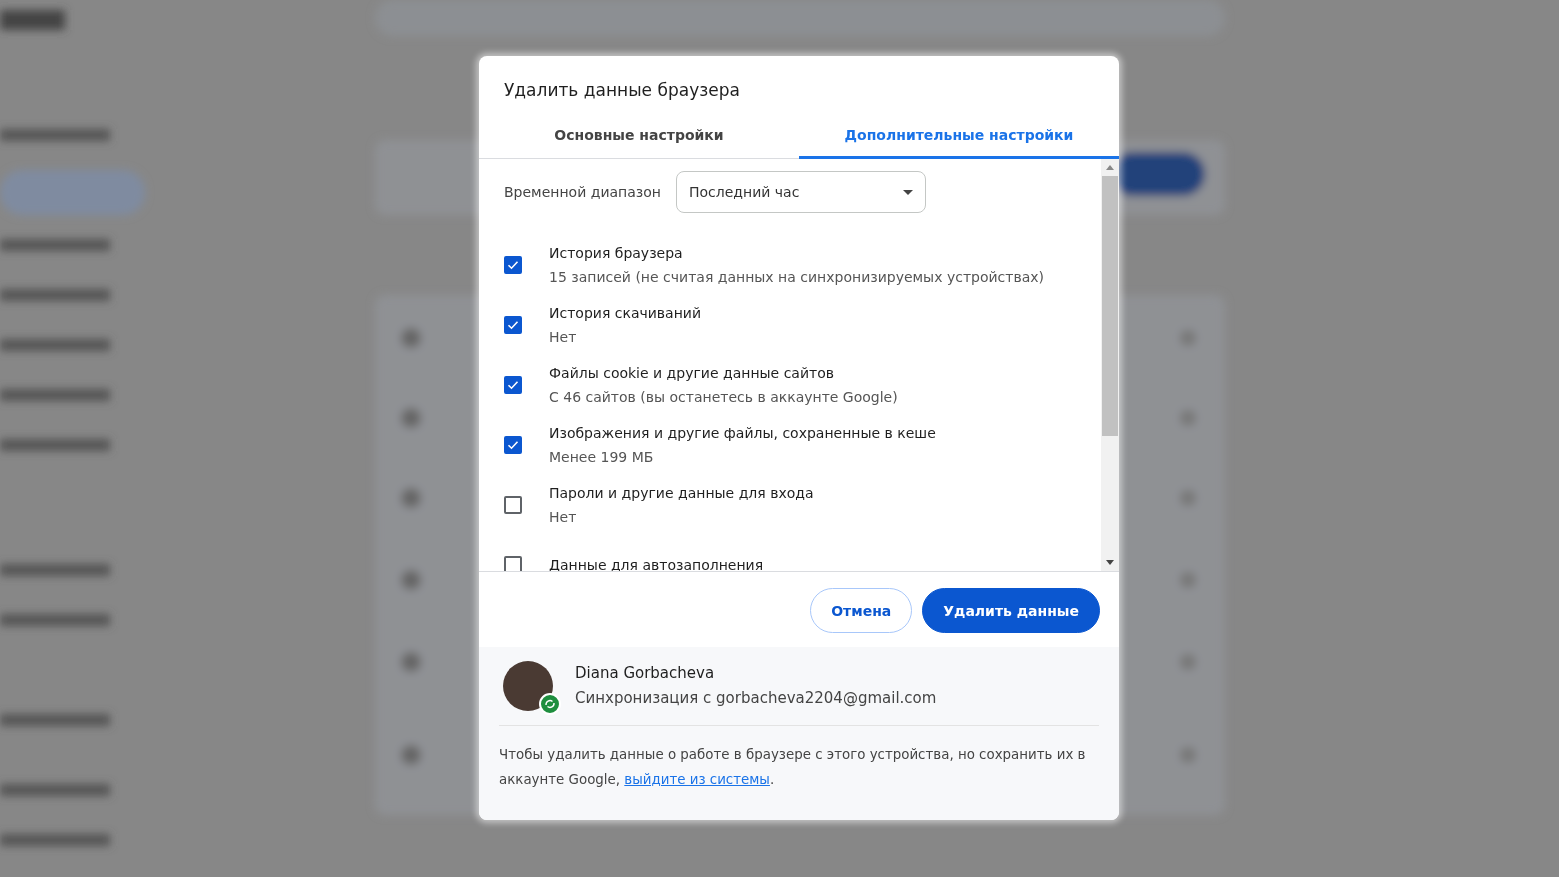 This screenshot has height=877, width=1559. I want to click on tab: Основные настройки, so click(639, 136).